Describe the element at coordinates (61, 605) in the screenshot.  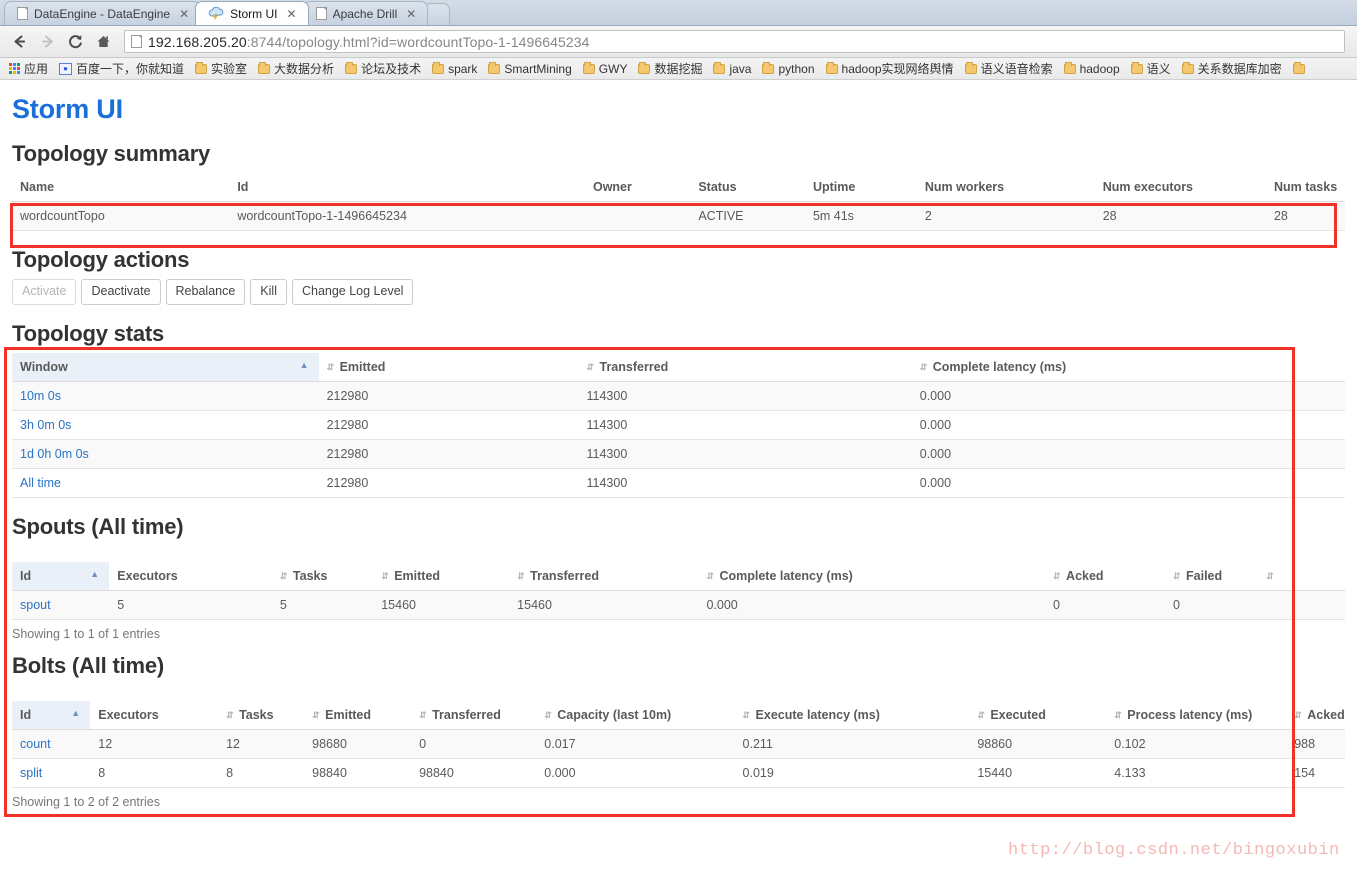
I see `cell-id: spout` at that location.